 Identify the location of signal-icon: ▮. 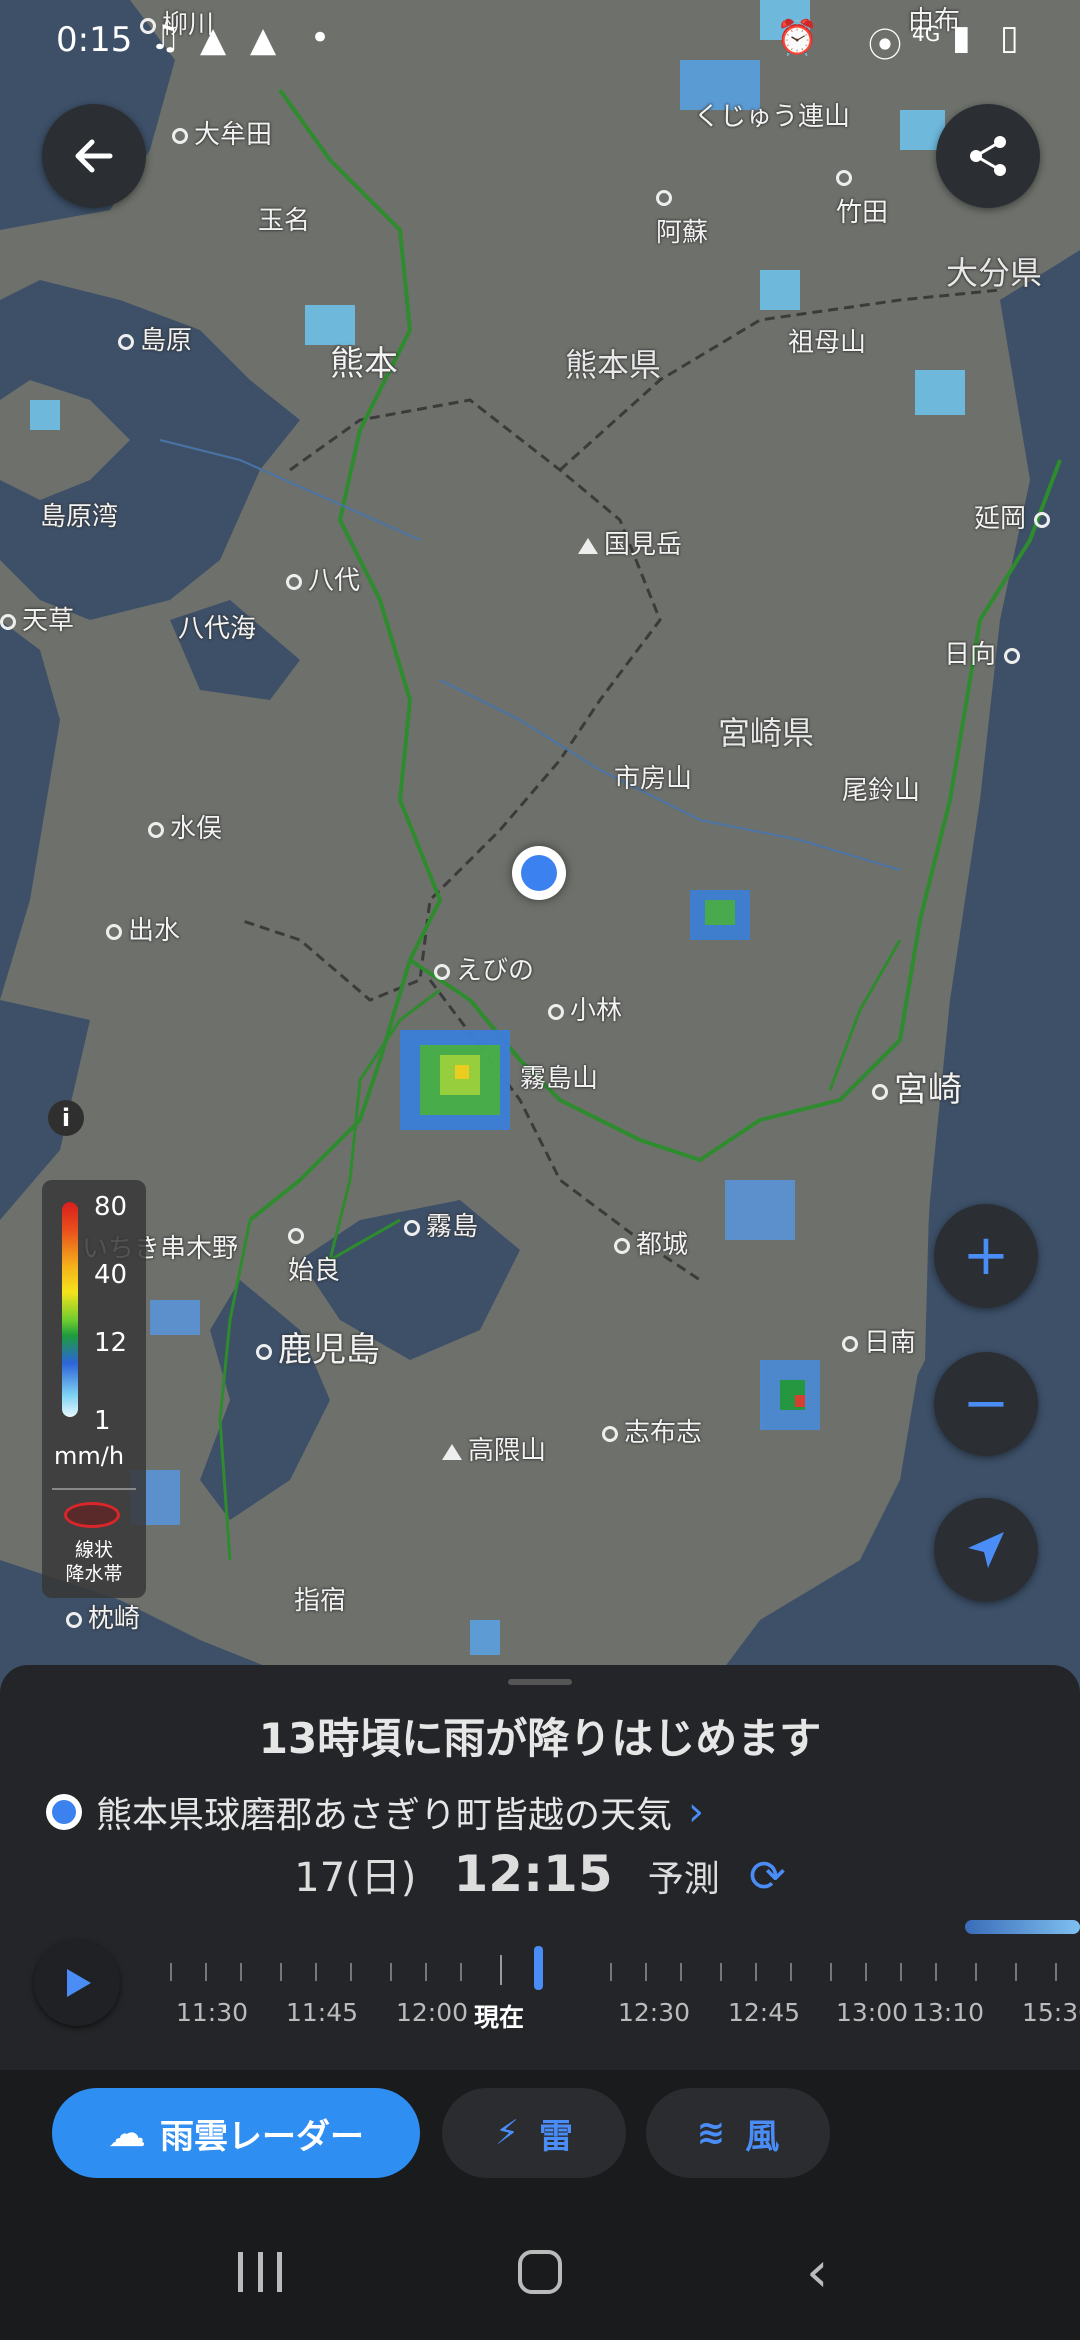
(961, 38).